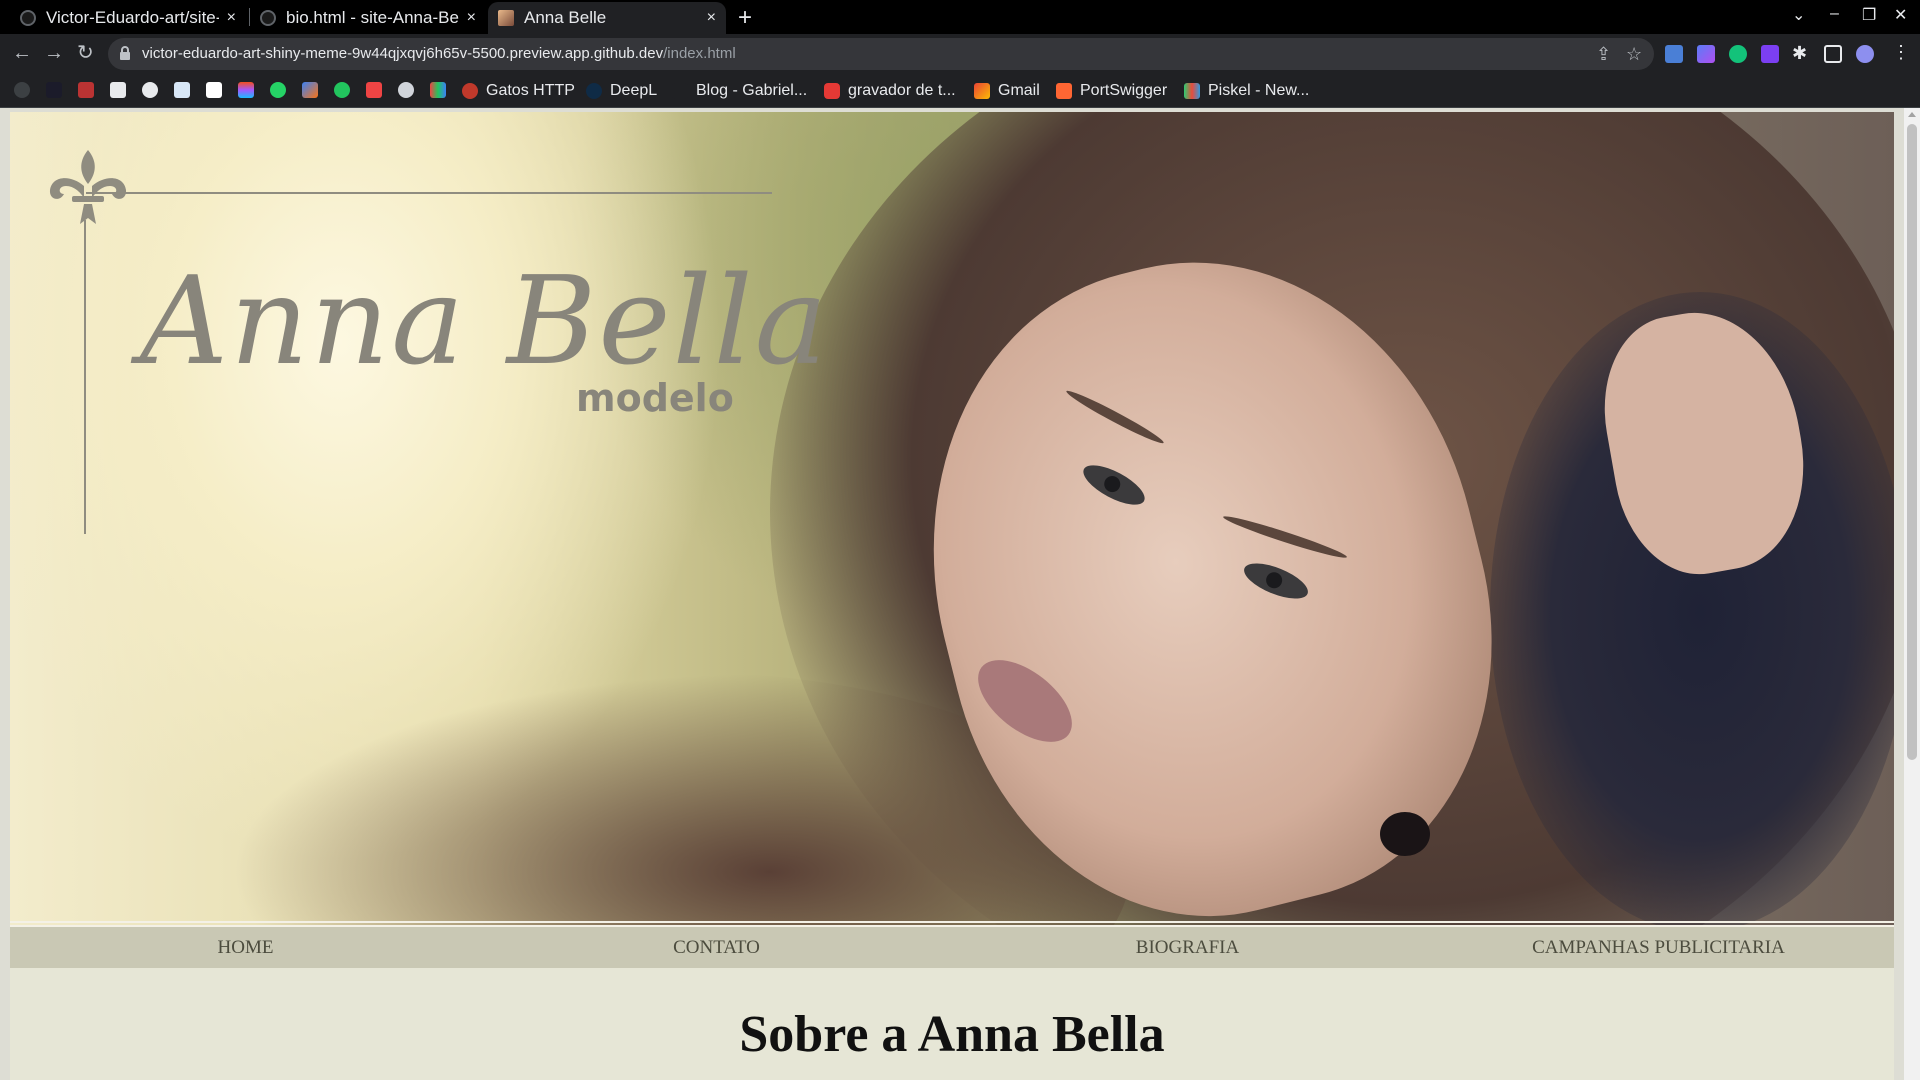 This screenshot has height=1080, width=1920. I want to click on minimize-icon: –, so click(1834, 14).